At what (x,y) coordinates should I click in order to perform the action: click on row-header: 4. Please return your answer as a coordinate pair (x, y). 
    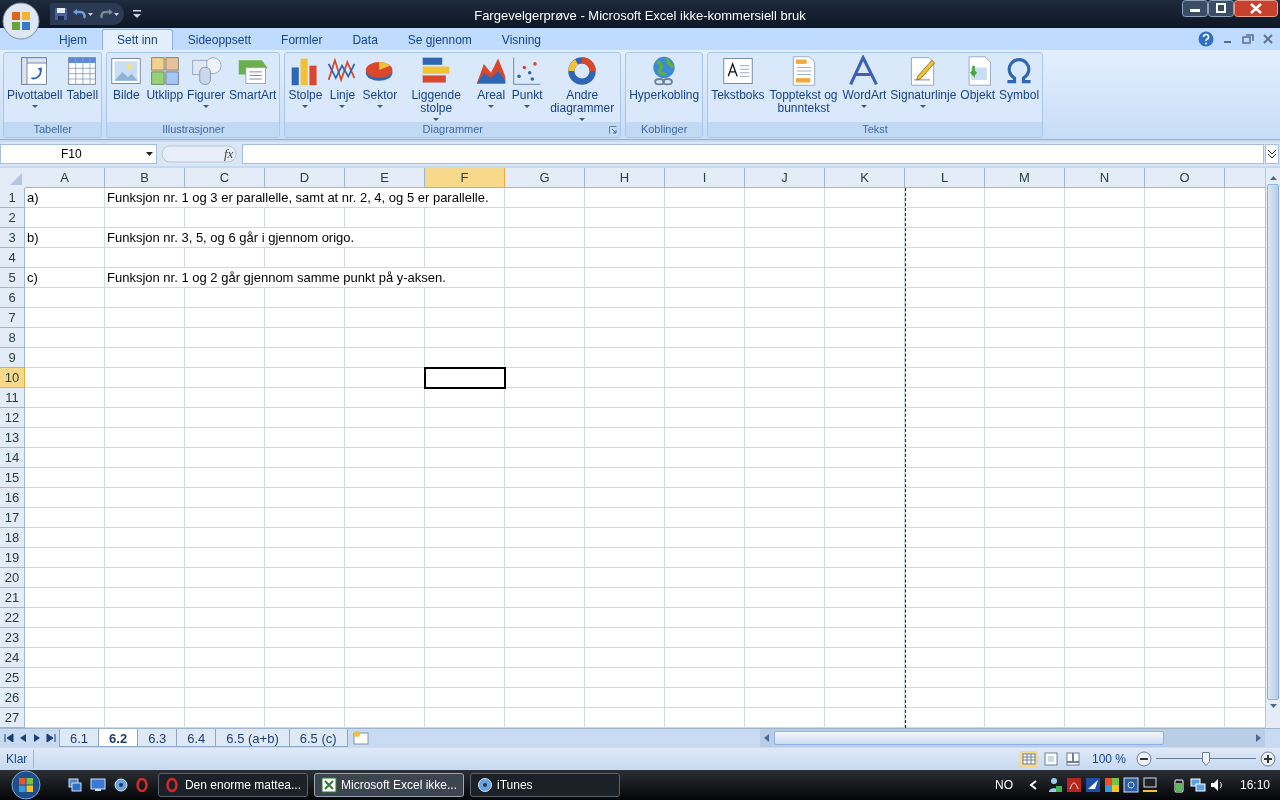
    Looking at the image, I should click on (12, 258).